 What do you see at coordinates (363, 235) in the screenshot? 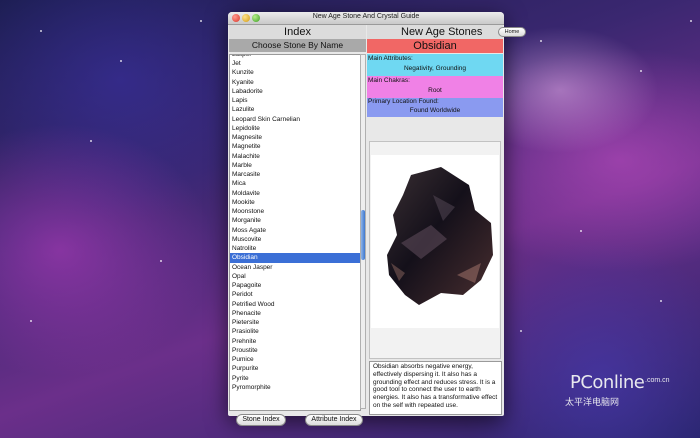
I see `vertical-scroll-thumb` at bounding box center [363, 235].